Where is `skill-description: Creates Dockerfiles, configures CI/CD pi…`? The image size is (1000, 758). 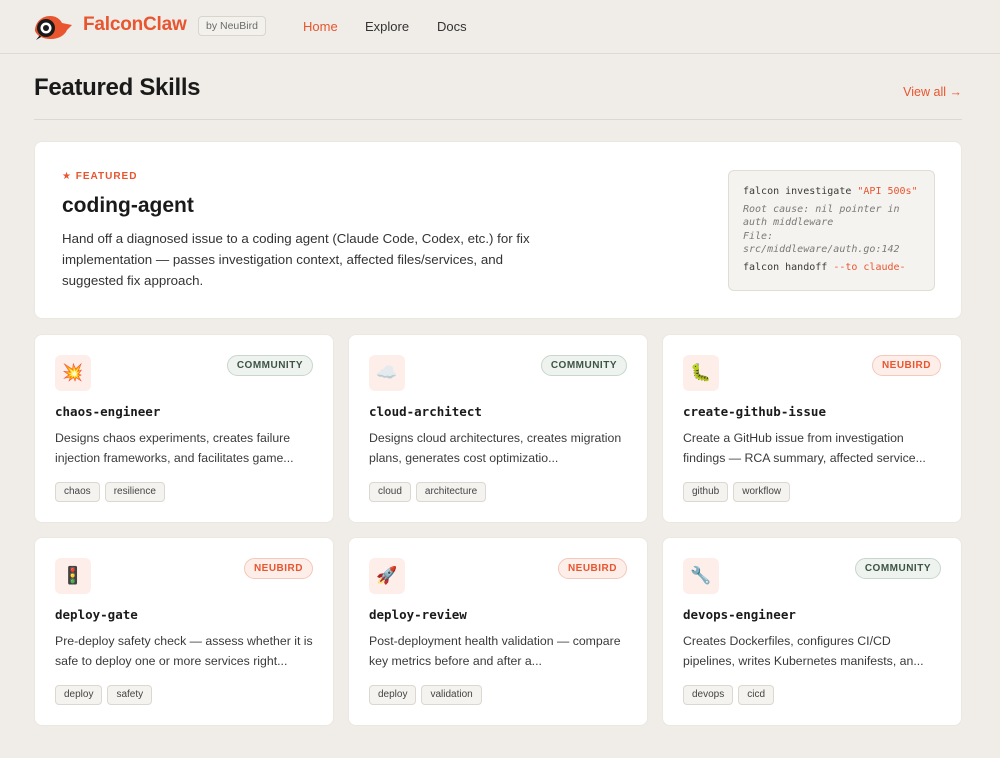
skill-description: Creates Dockerfiles, configures CI/CD pi… is located at coordinates (803, 651).